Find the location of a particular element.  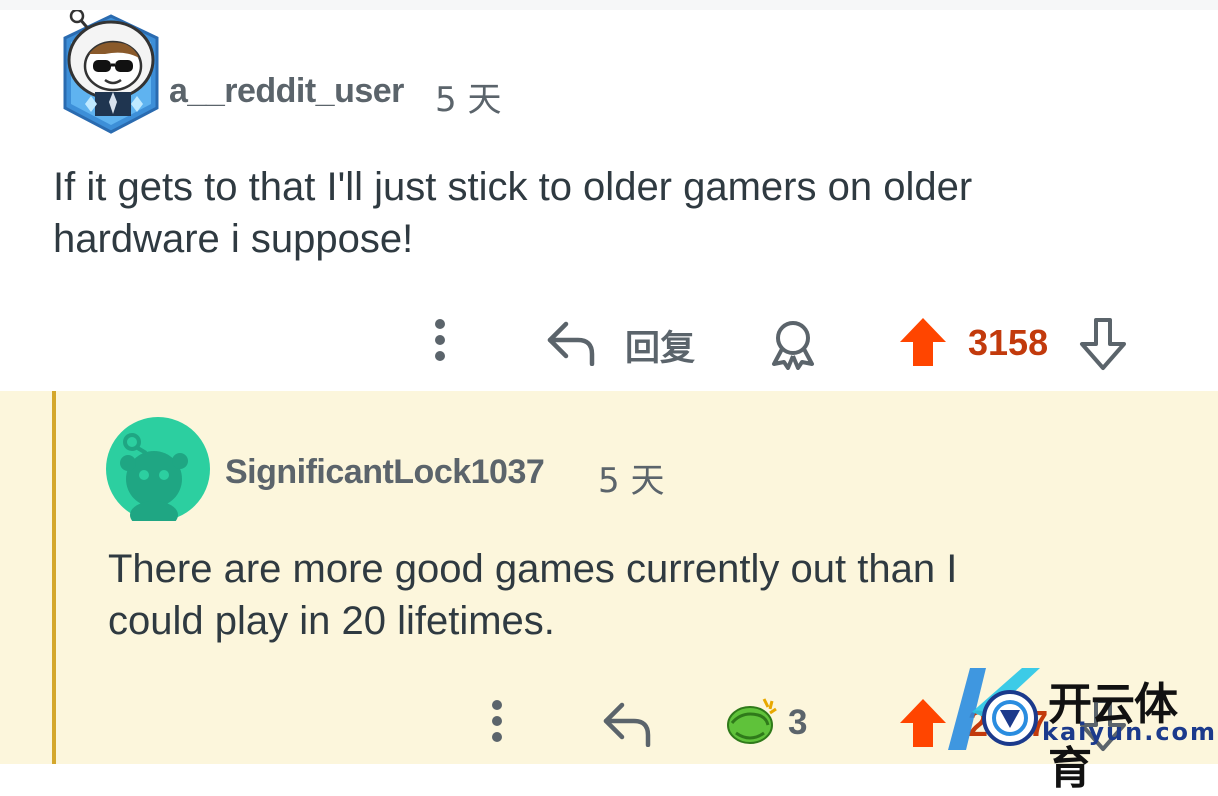

downvote-arrow-icon is located at coordinates (1103, 344).